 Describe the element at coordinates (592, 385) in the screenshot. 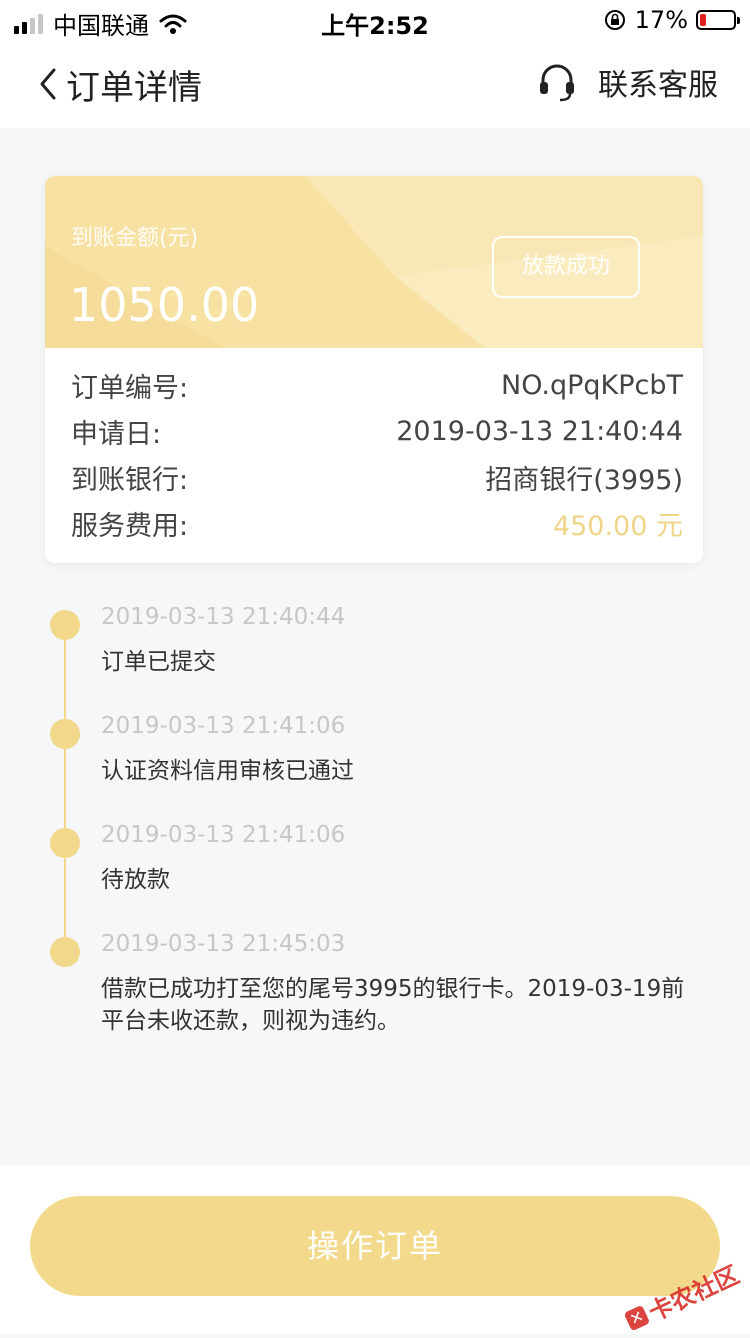

I see `row-value: NO.qPqKPcbT` at that location.